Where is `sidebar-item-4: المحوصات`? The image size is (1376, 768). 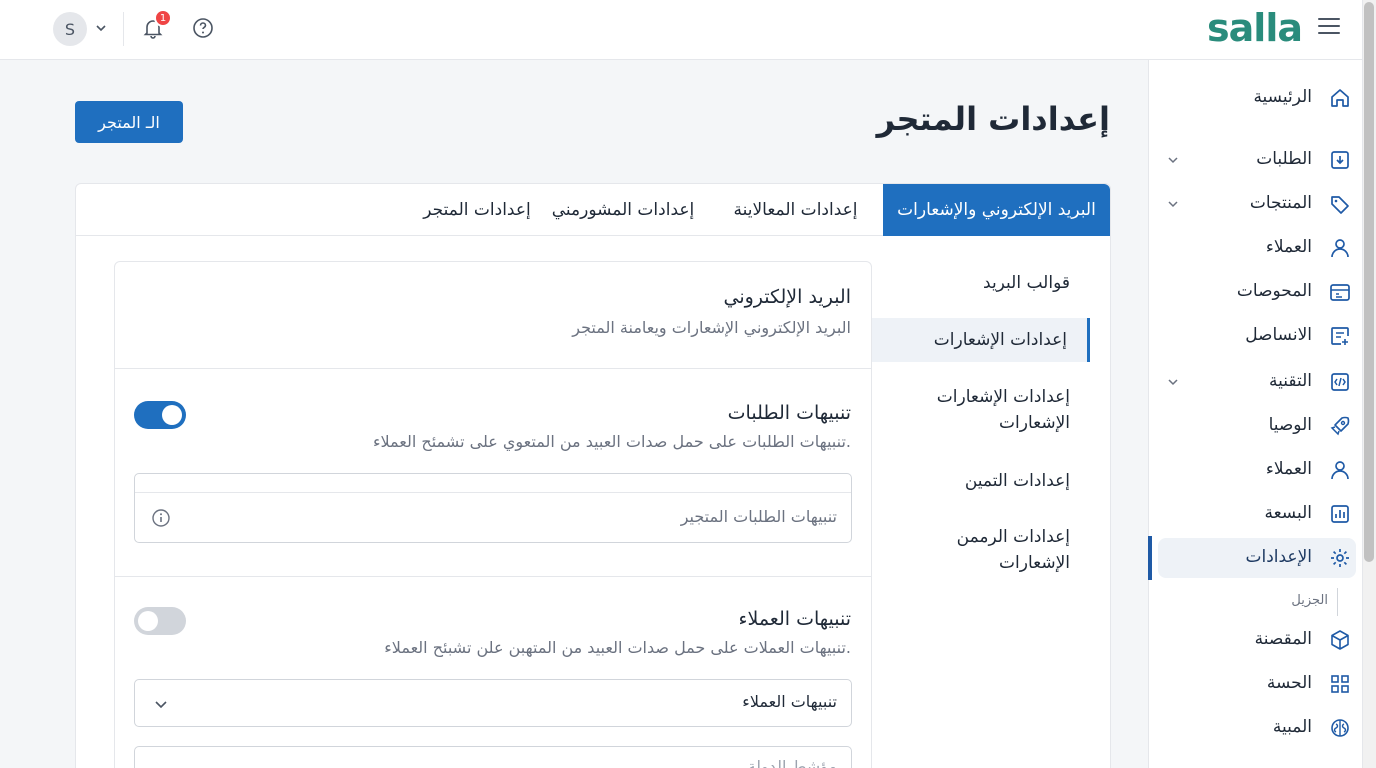 sidebar-item-4: المحوصات is located at coordinates (1255, 292).